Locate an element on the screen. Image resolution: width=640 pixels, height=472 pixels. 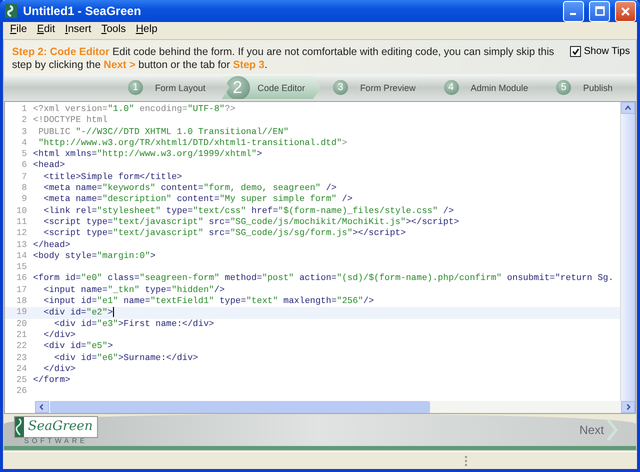
code-line: <input id="e1" name="textField1" type="text" maxlength="256"/> is located at coordinates (208, 302).